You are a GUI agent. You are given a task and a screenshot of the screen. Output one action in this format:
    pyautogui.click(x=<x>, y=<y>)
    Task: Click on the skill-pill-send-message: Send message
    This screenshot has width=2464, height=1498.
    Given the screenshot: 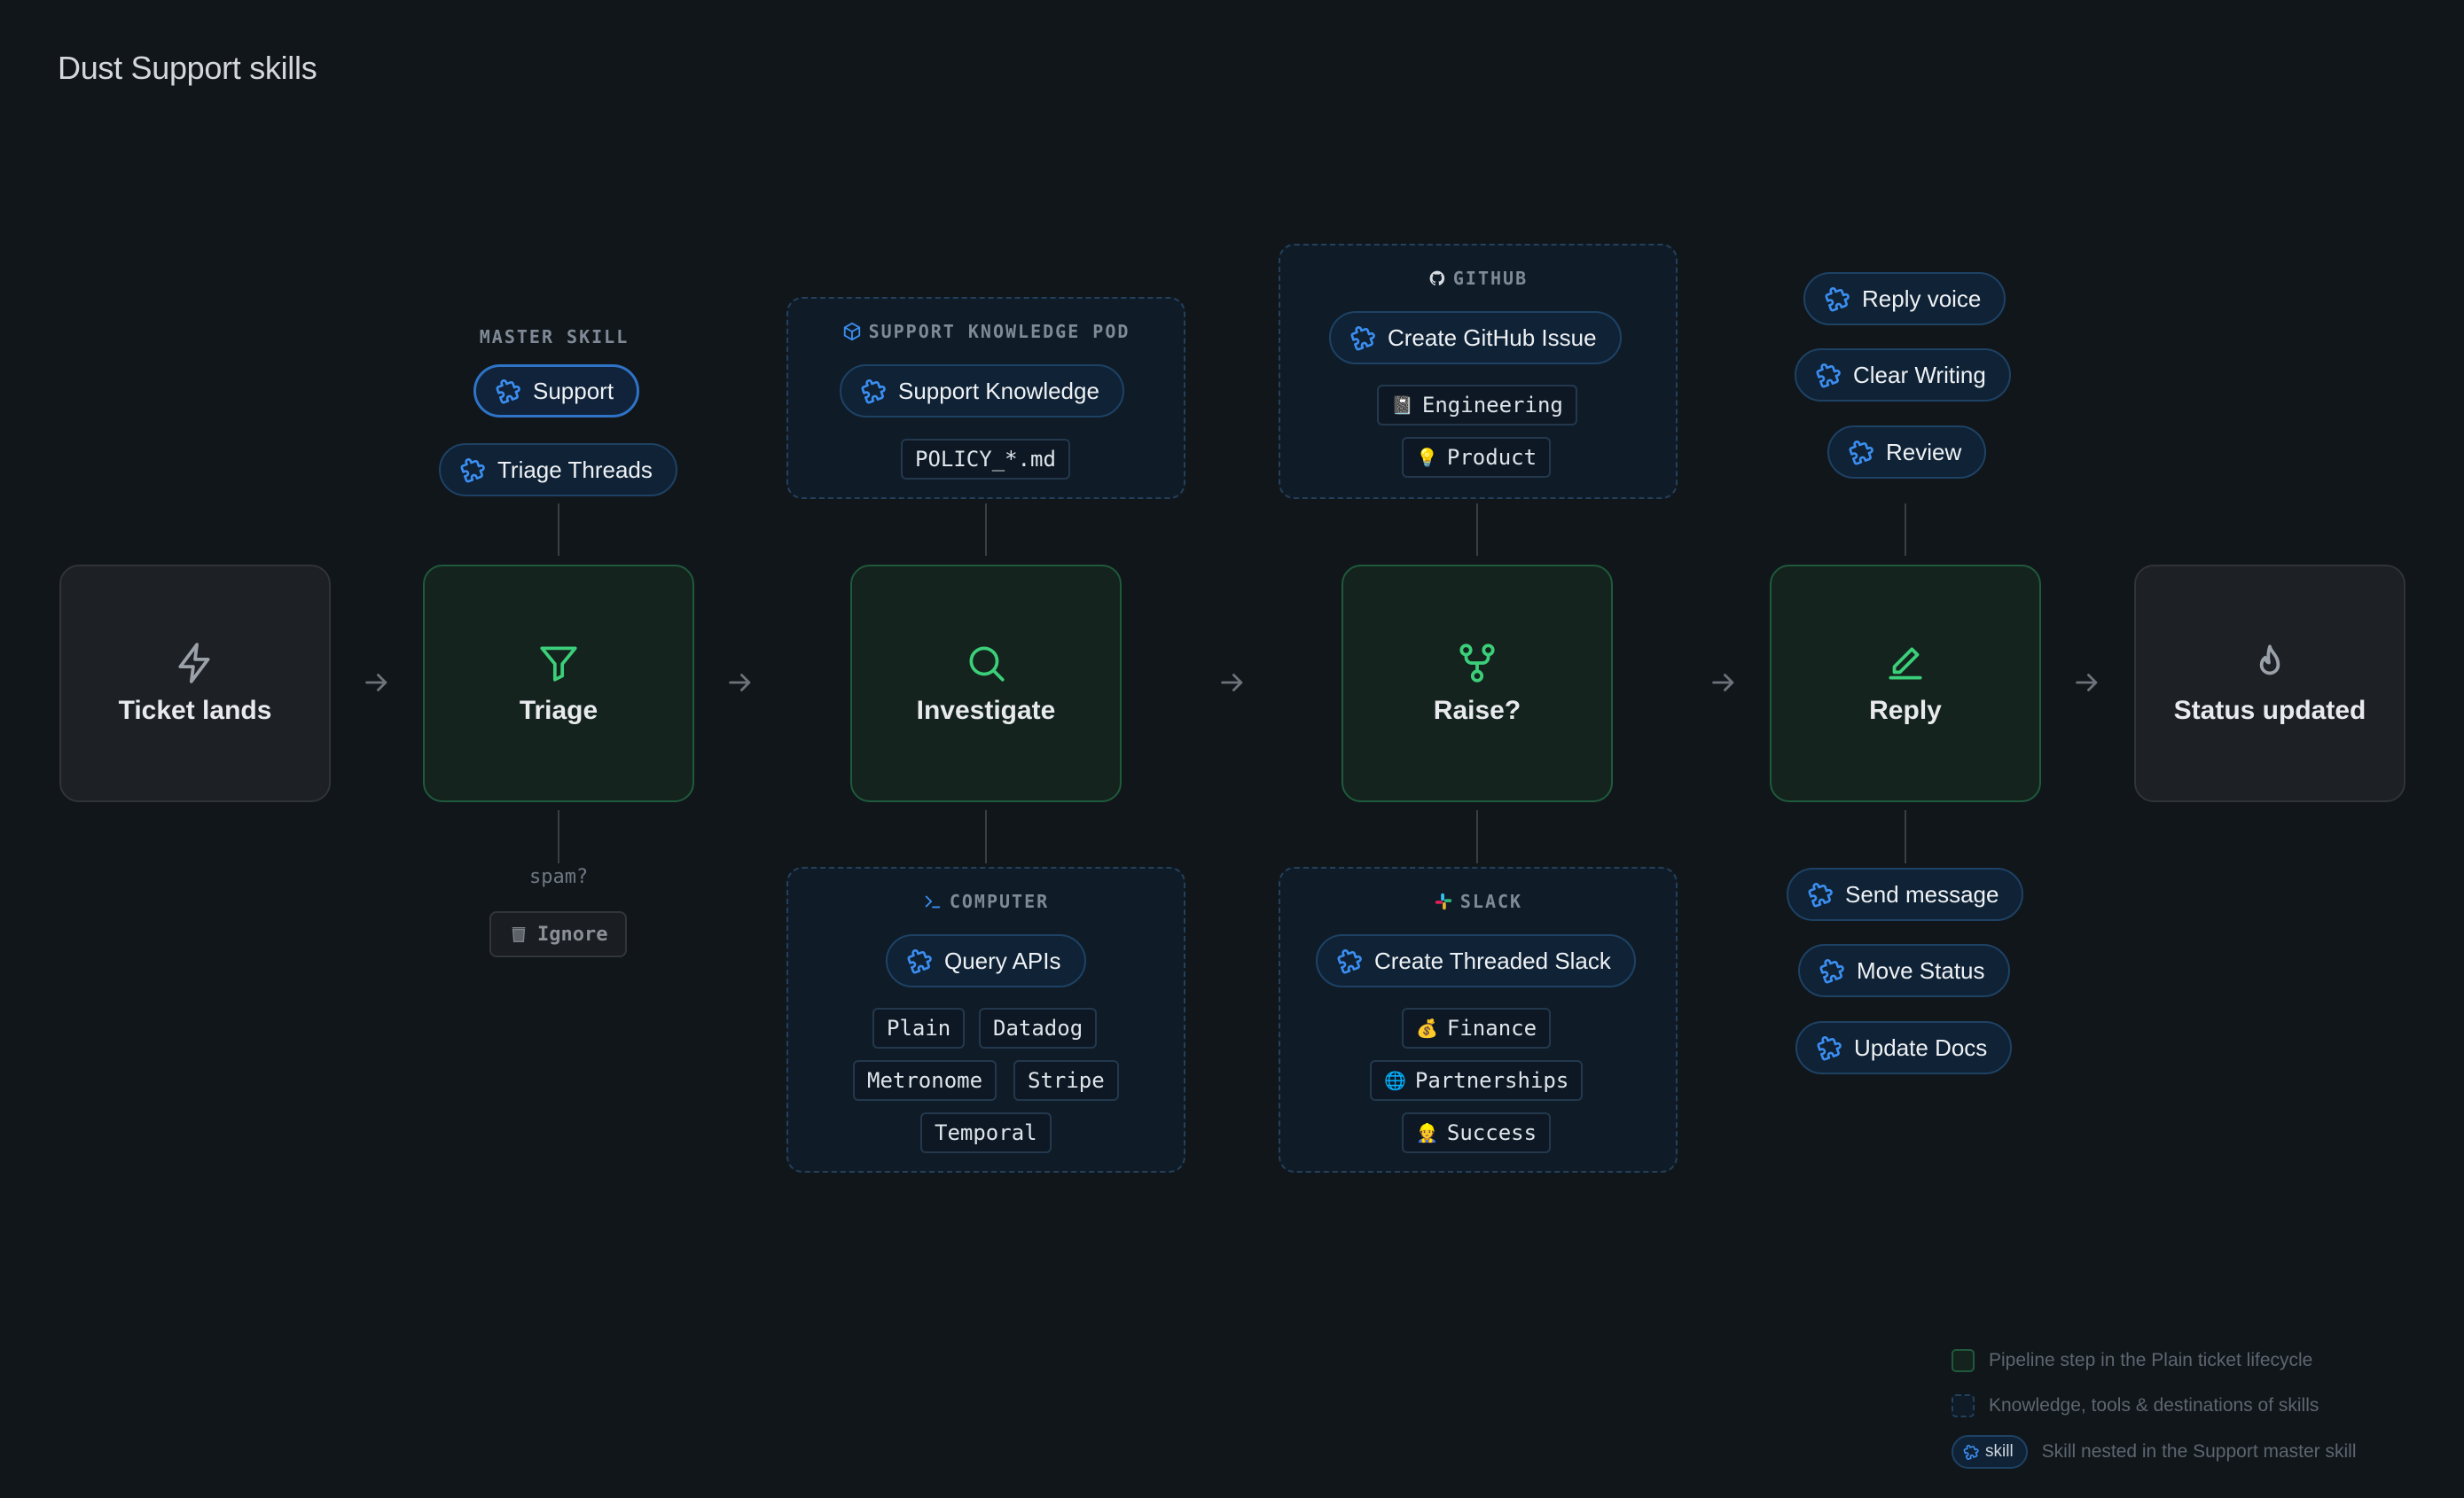 What is the action you would take?
    pyautogui.click(x=1906, y=894)
    